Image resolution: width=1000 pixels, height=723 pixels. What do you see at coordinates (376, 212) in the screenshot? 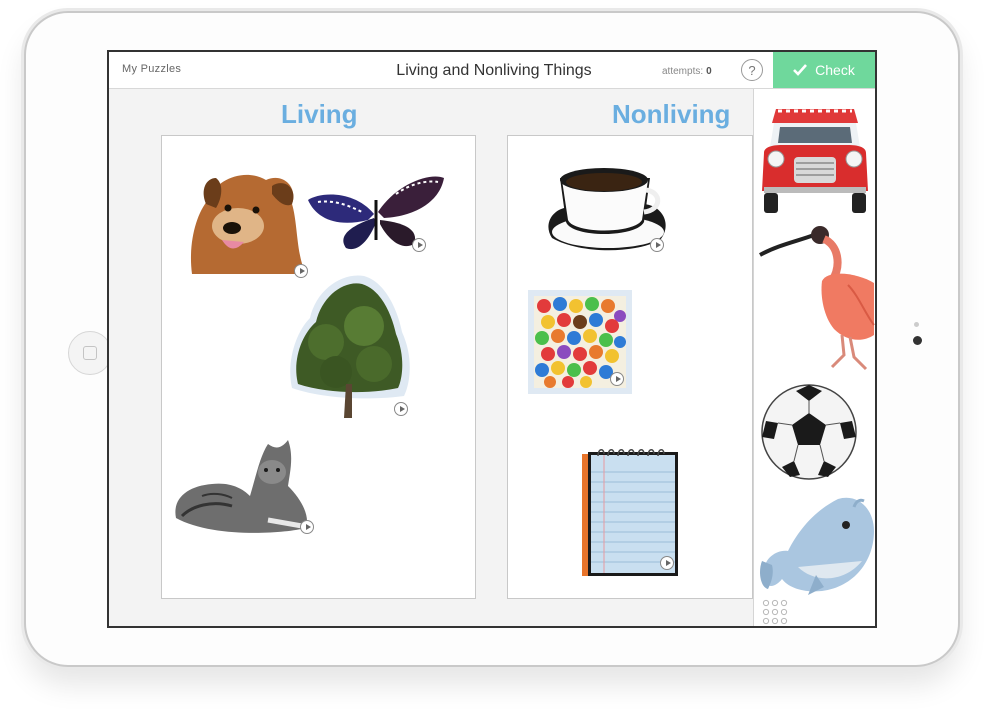
I see `butterfly-card` at bounding box center [376, 212].